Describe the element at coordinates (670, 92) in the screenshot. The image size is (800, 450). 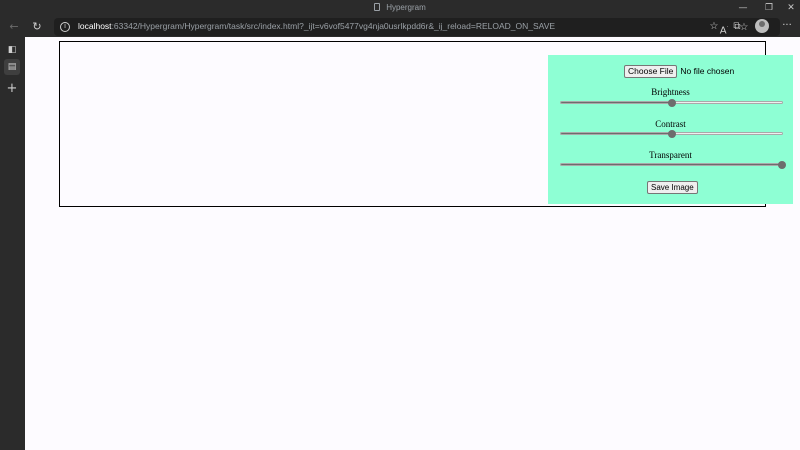
I see `brightness-label: Brightness` at that location.